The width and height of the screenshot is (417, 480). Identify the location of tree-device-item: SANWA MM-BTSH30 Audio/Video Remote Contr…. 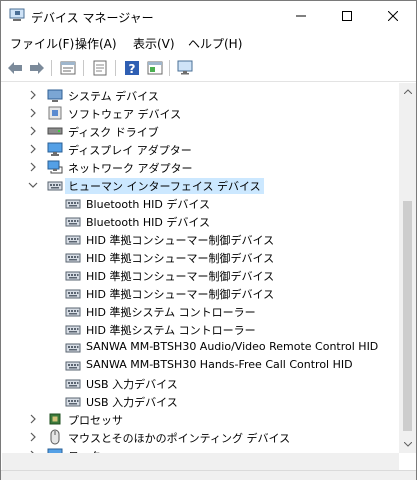
(200, 347).